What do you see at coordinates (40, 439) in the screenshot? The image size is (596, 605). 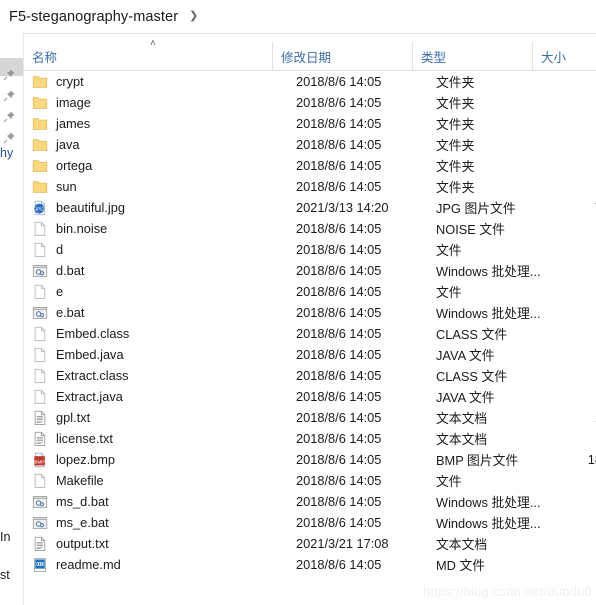 I see `text-file-icon` at bounding box center [40, 439].